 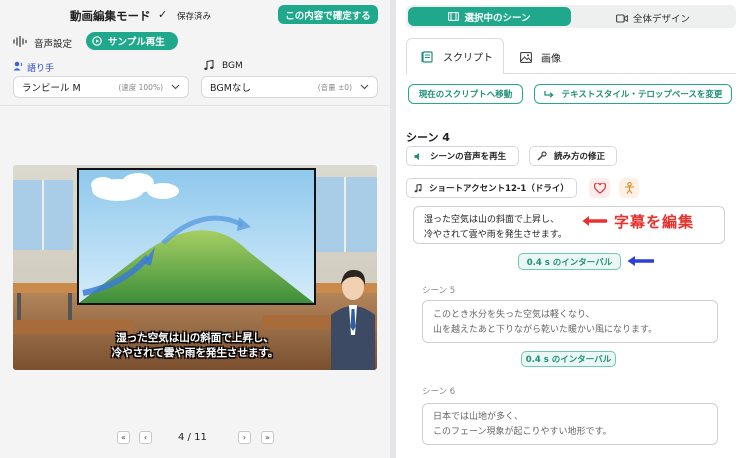 I want to click on tab-selected-scene-label: 選択中のシーン, so click(x=497, y=18).